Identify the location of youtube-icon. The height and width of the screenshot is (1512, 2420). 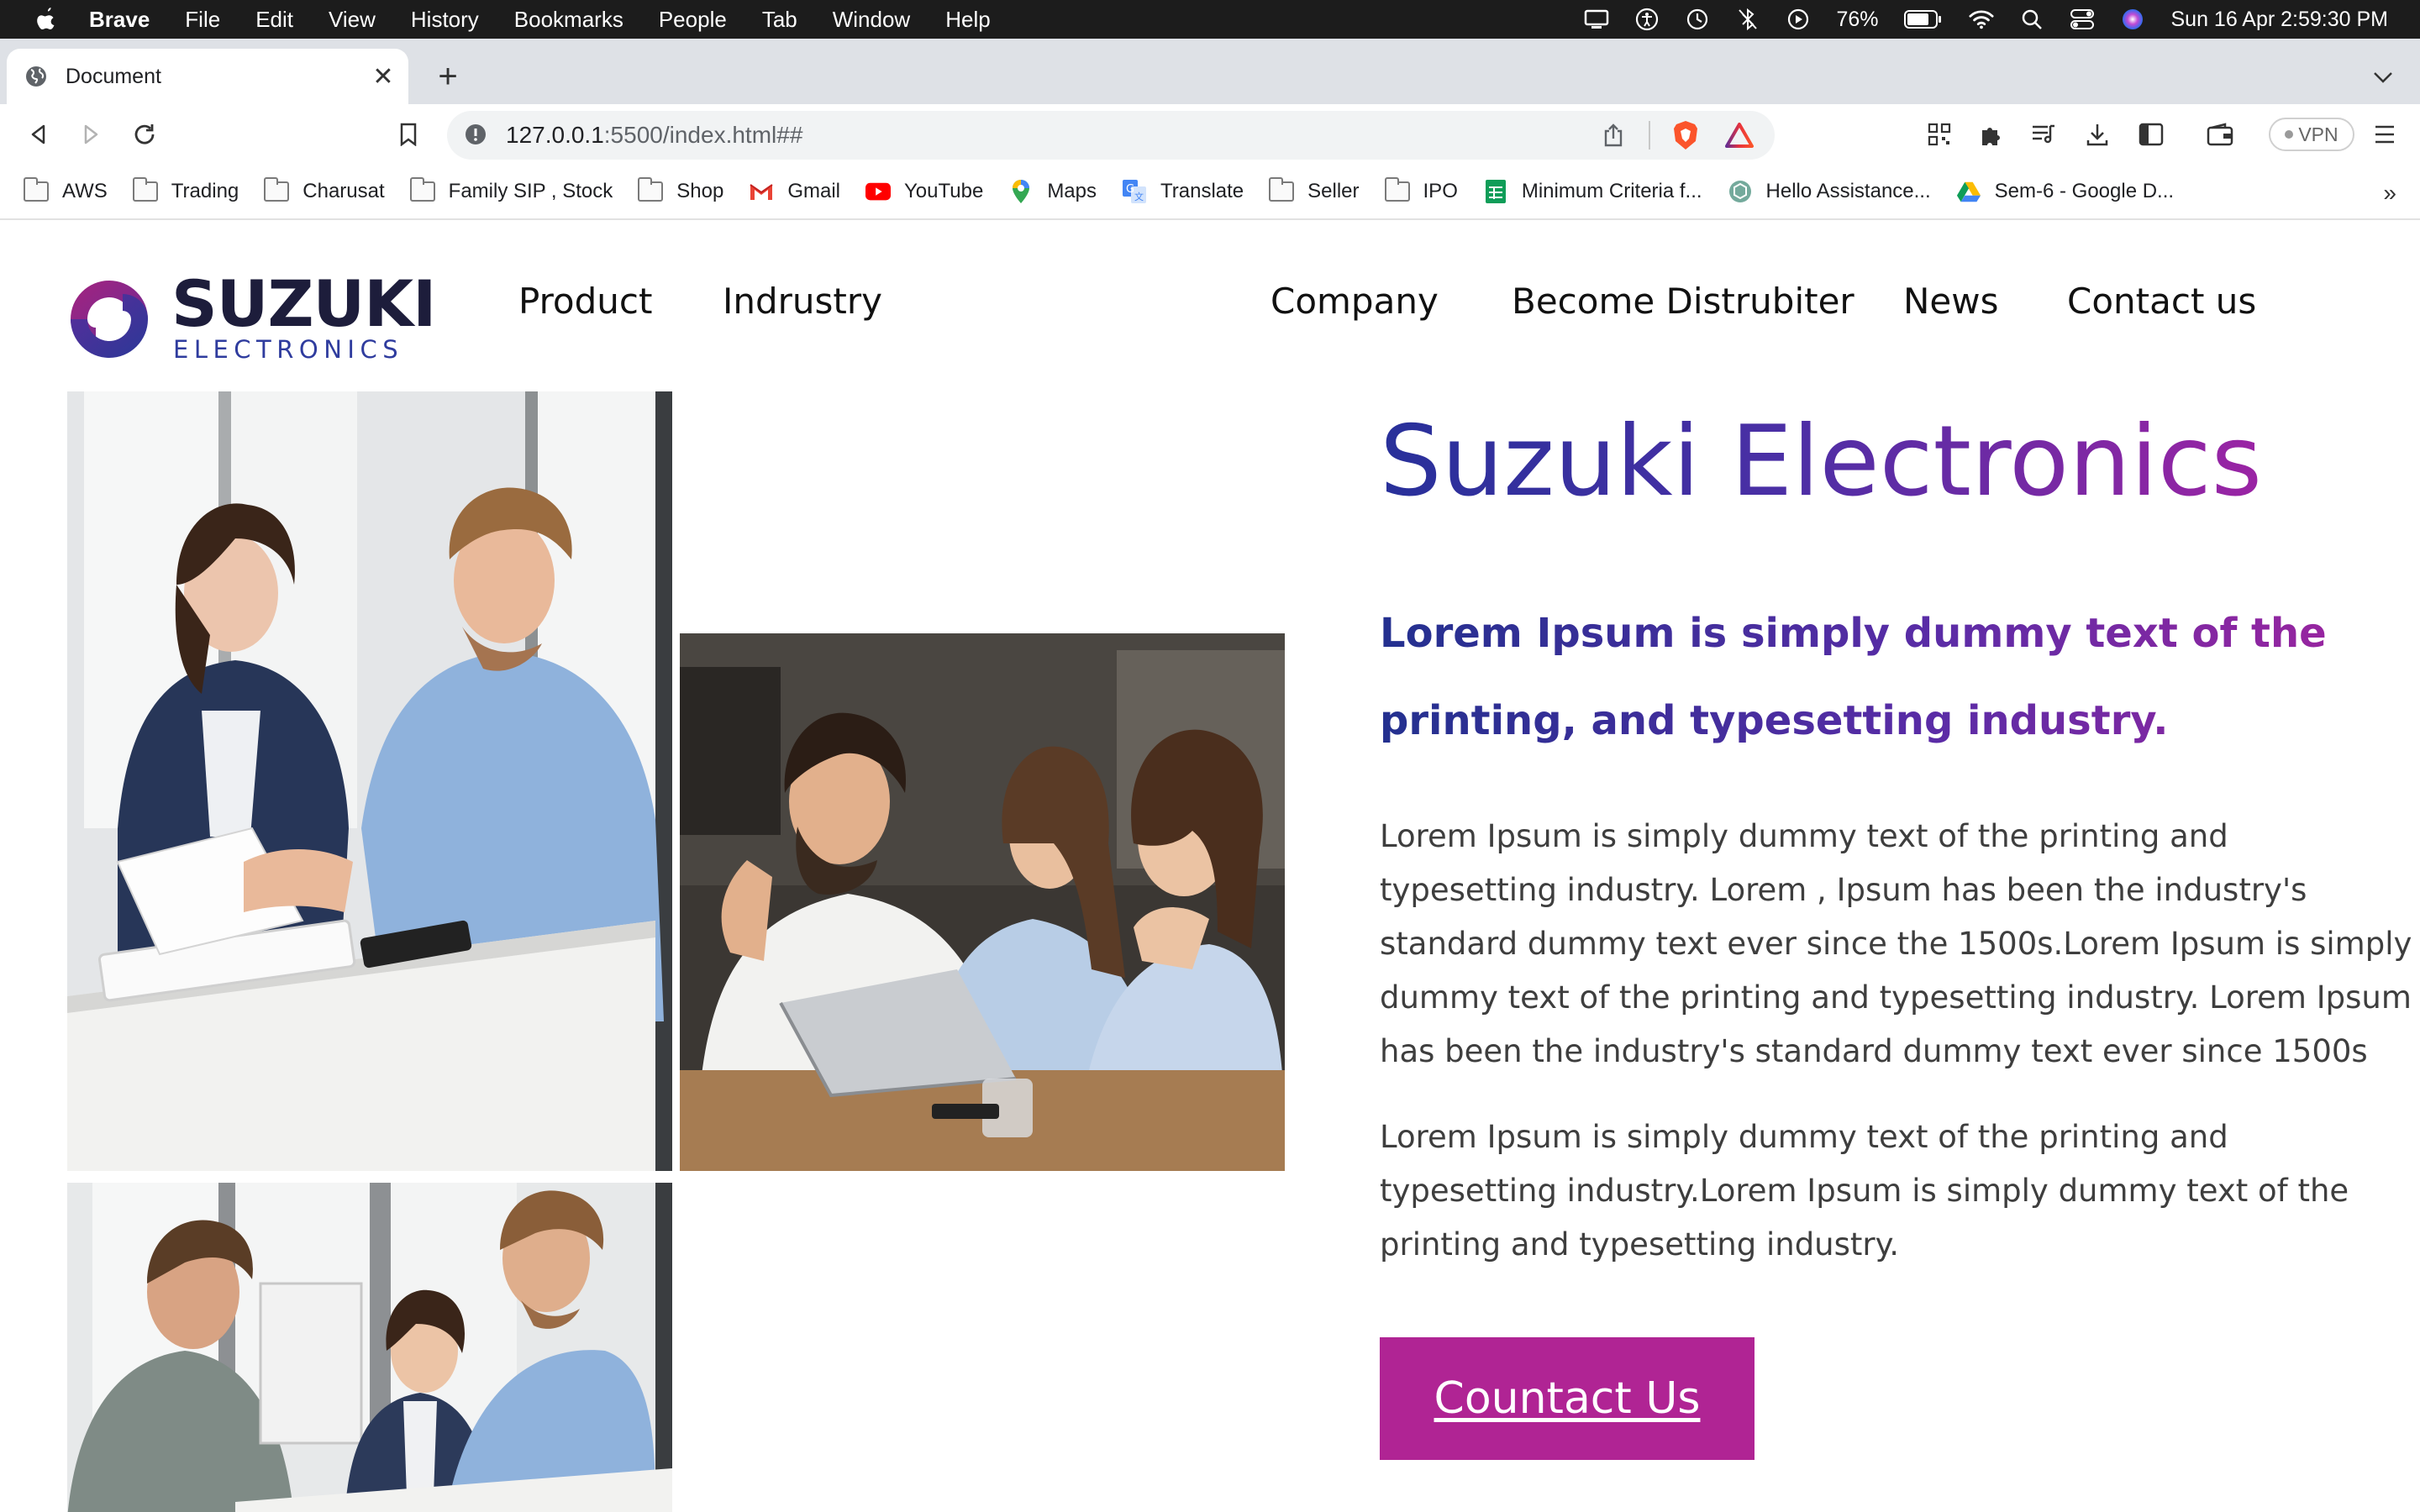
(878, 191).